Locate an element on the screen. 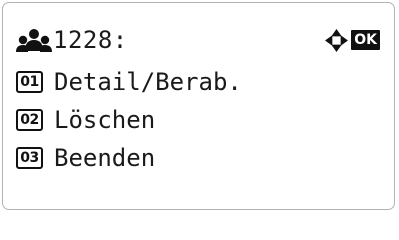 This screenshot has height=240, width=399. menu-item-label: Beenden is located at coordinates (105, 158).